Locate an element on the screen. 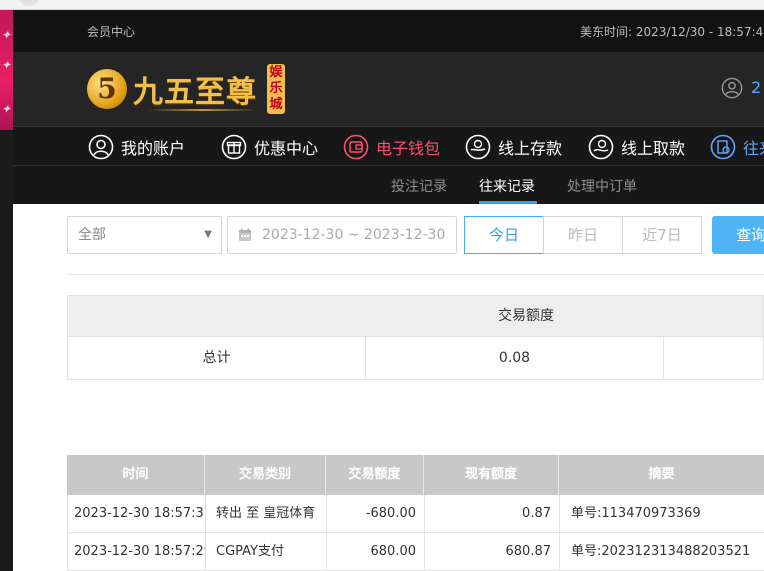  row-amount: 680.00 is located at coordinates (376, 551).